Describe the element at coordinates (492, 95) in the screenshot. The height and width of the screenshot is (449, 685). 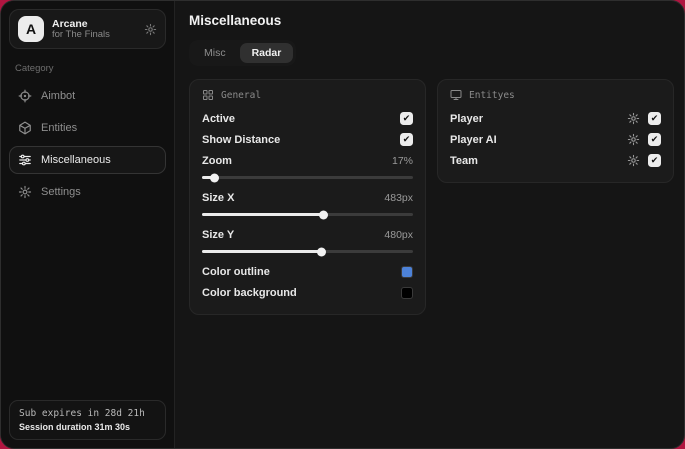
I see `entities-panel-title: Entityes` at that location.